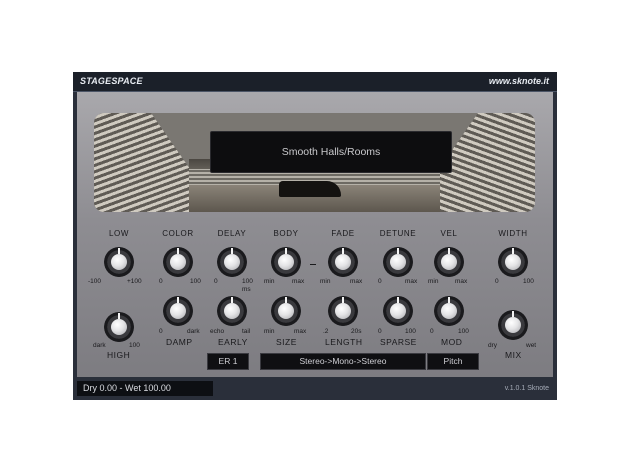 This screenshot has height=473, width=630. Describe the element at coordinates (461, 281) in the screenshot. I see `vel-max: max` at that location.